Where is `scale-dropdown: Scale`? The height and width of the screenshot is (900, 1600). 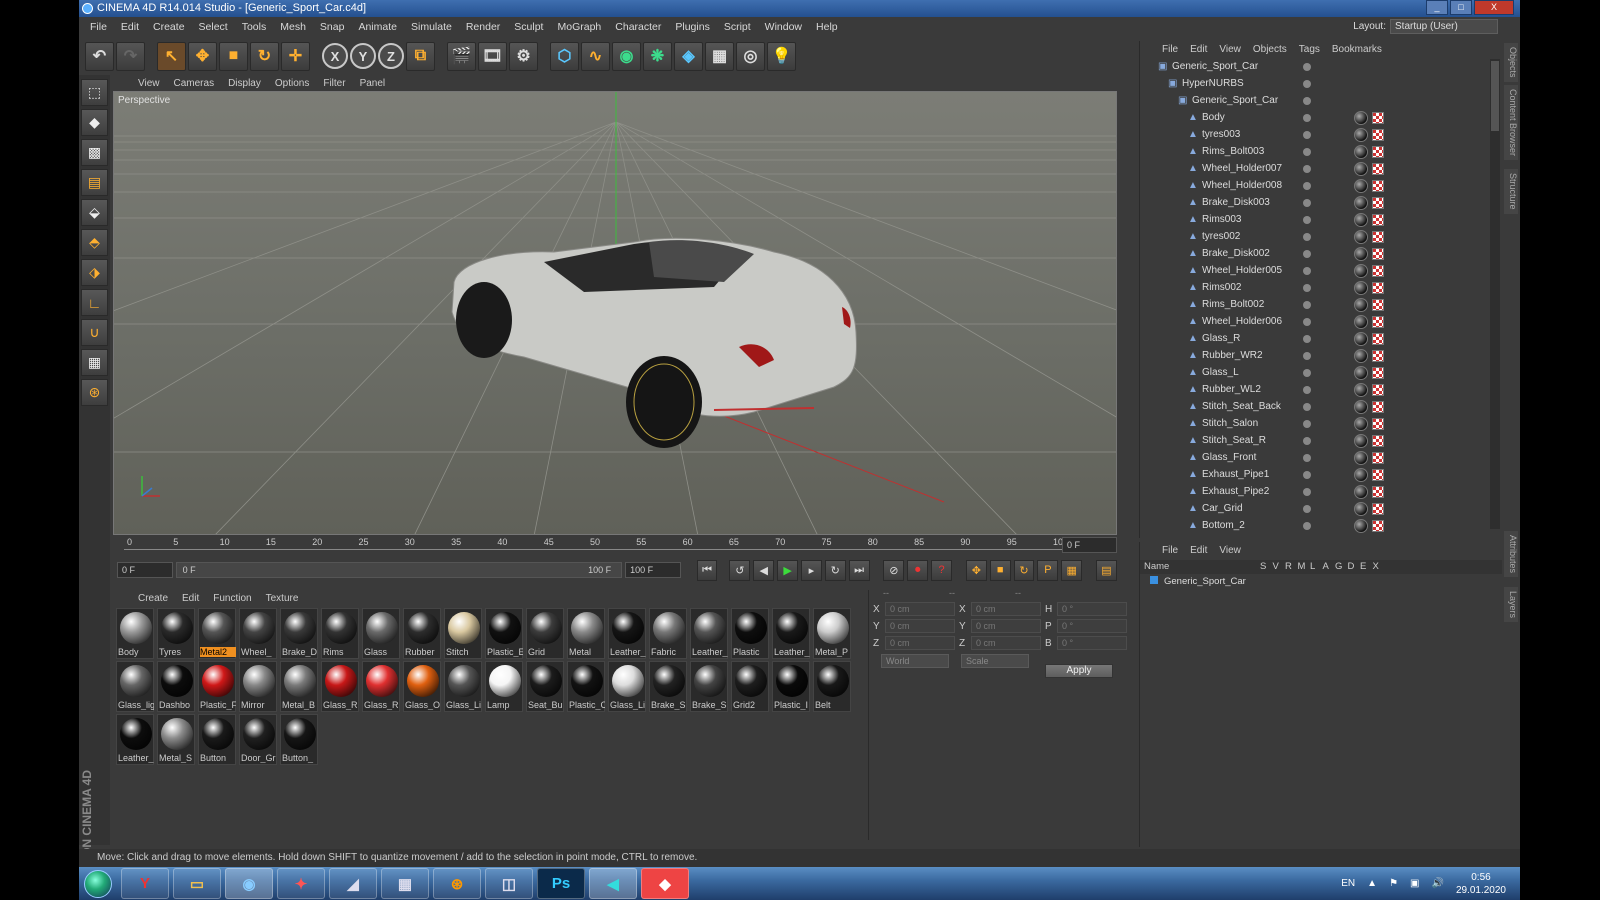 scale-dropdown: Scale is located at coordinates (995, 661).